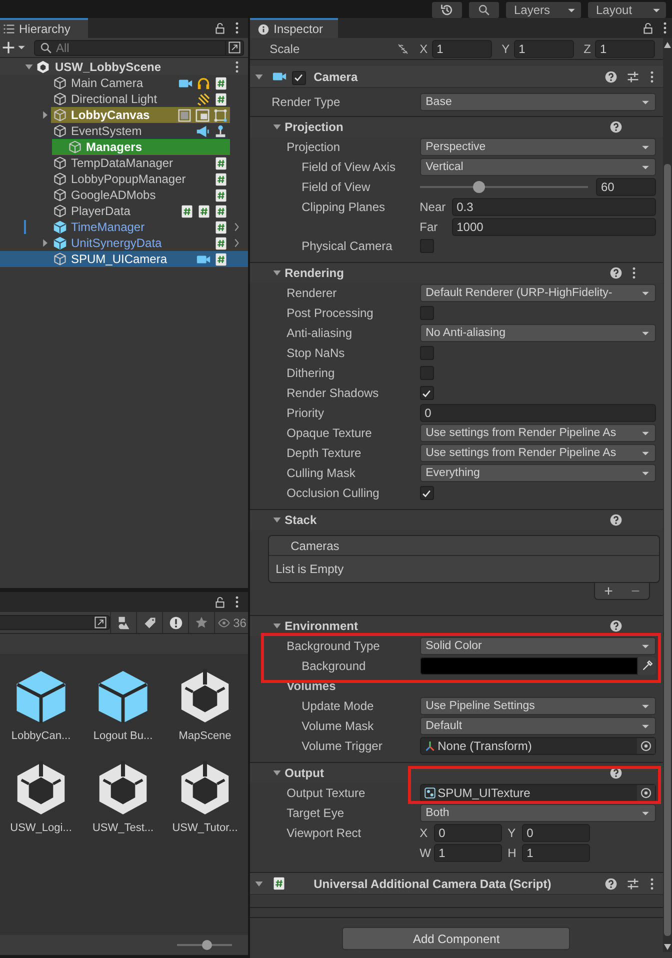  I want to click on list-header: Cameras, so click(463, 546).